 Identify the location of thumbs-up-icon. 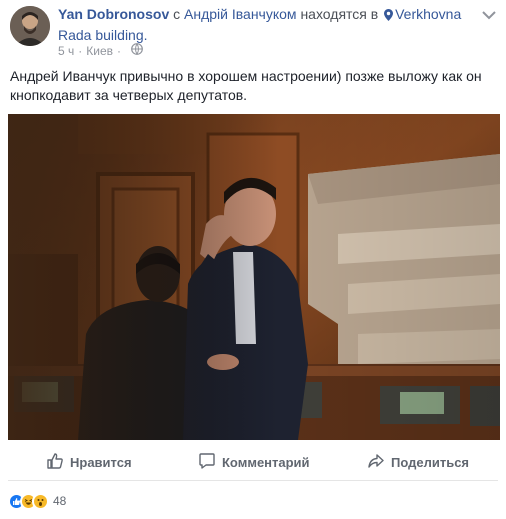
(58, 462).